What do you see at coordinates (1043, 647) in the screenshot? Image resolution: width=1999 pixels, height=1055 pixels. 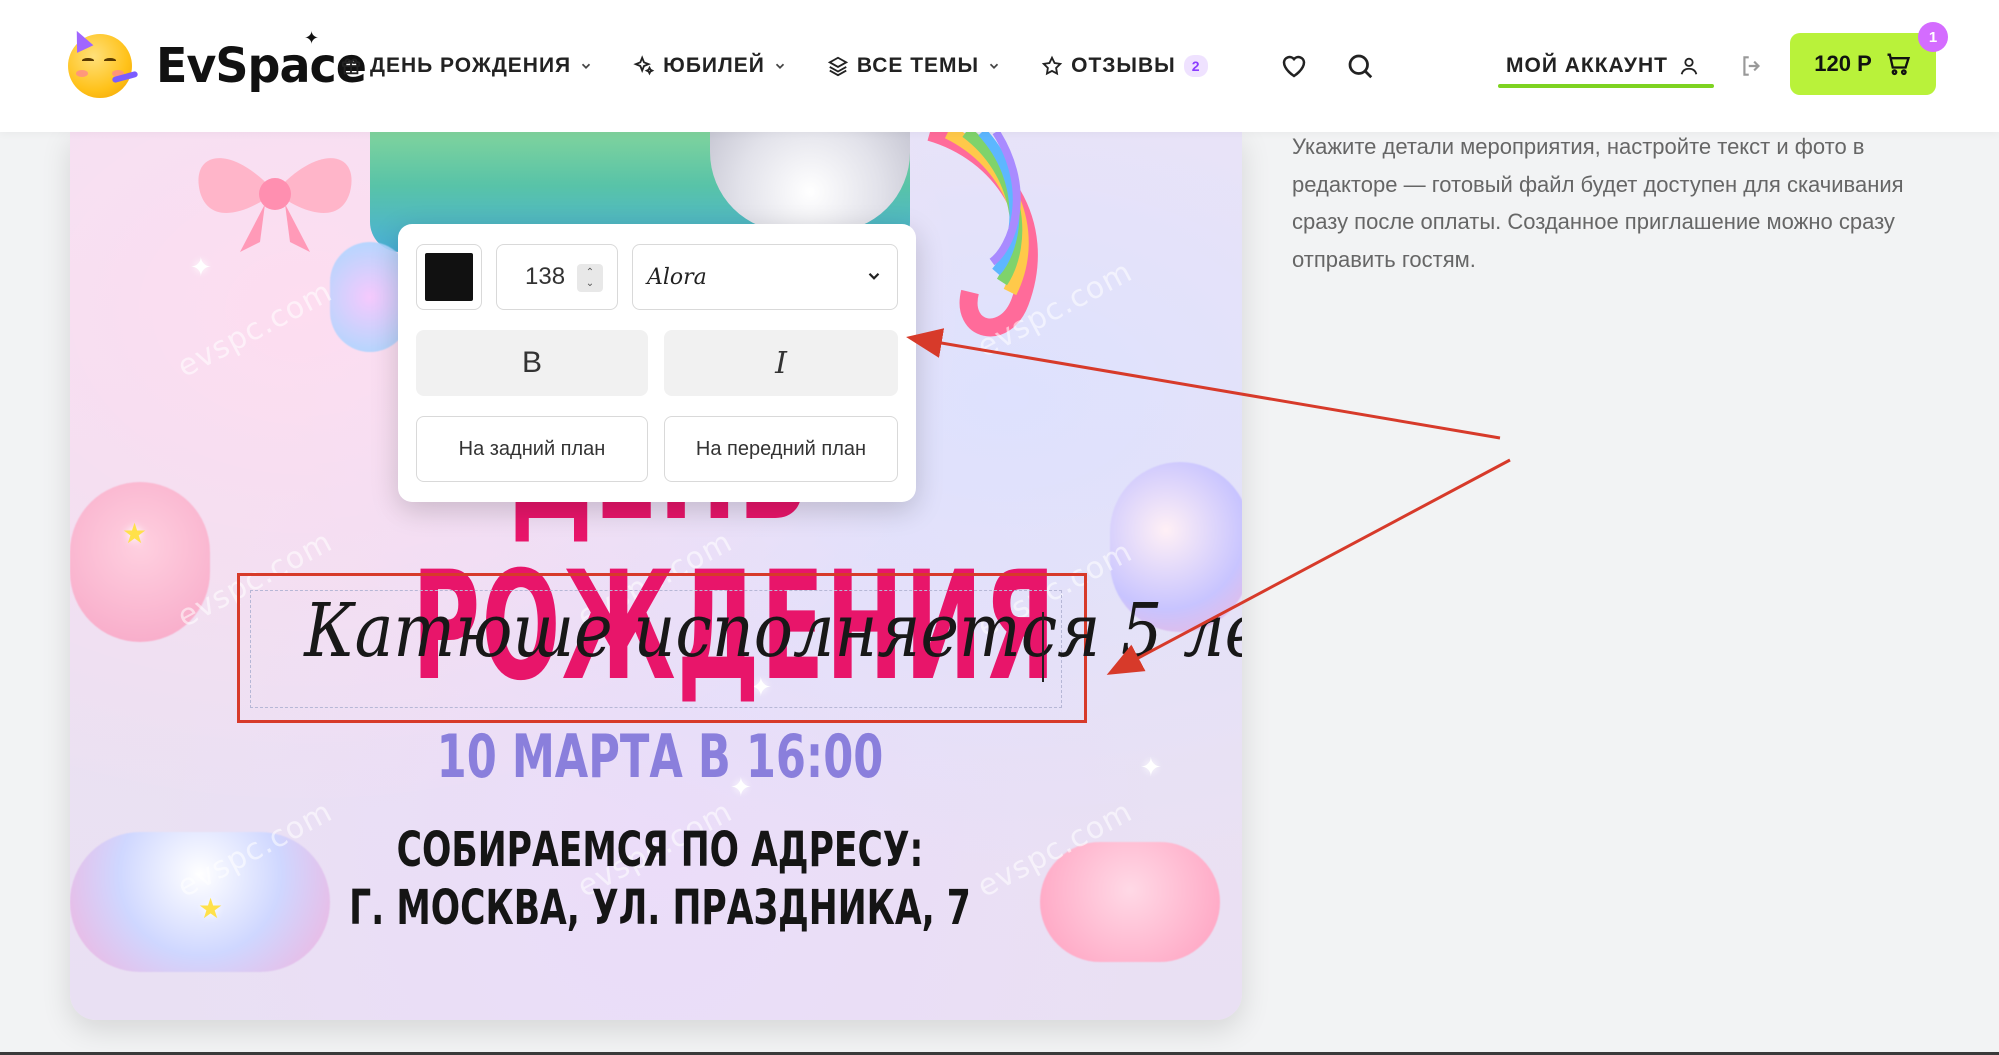 I see `text-caret` at bounding box center [1043, 647].